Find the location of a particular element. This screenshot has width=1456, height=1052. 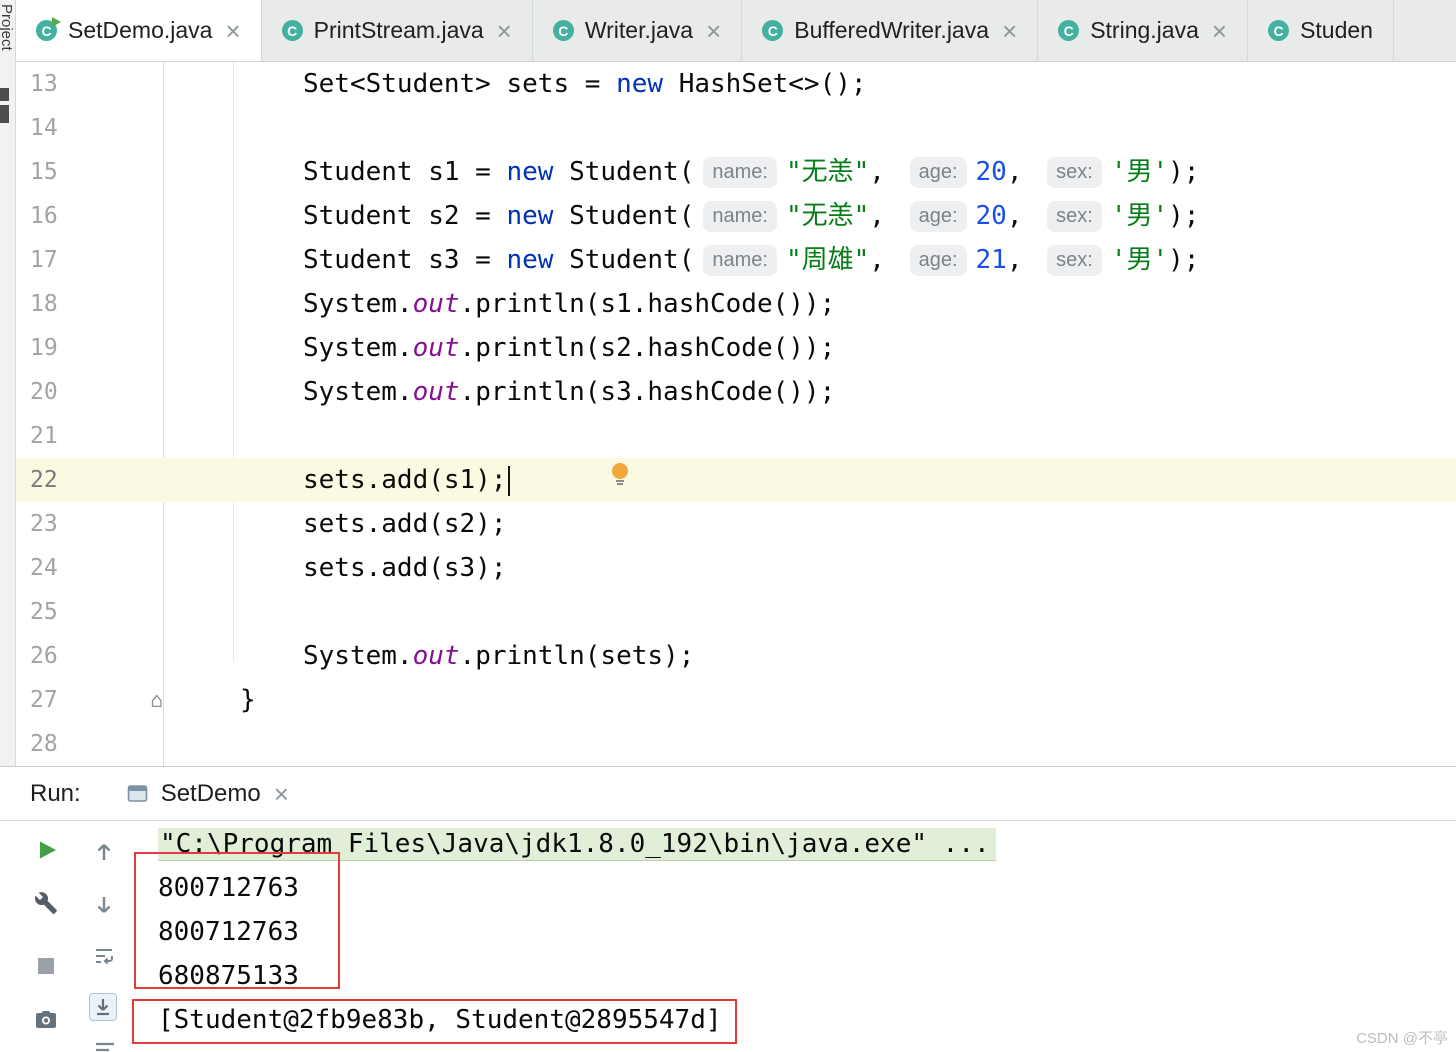

editor-line-24: 24 sets.add(s3); is located at coordinates (736, 568).